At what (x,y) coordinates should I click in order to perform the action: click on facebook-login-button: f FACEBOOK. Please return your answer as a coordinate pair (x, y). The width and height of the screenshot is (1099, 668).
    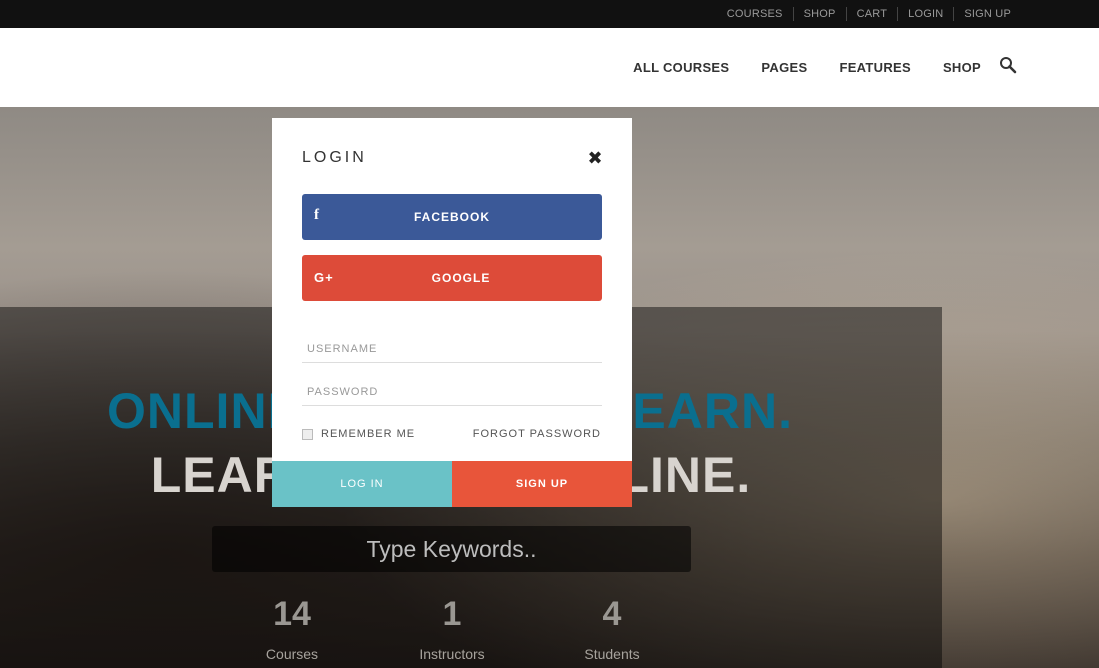
    Looking at the image, I should click on (452, 217).